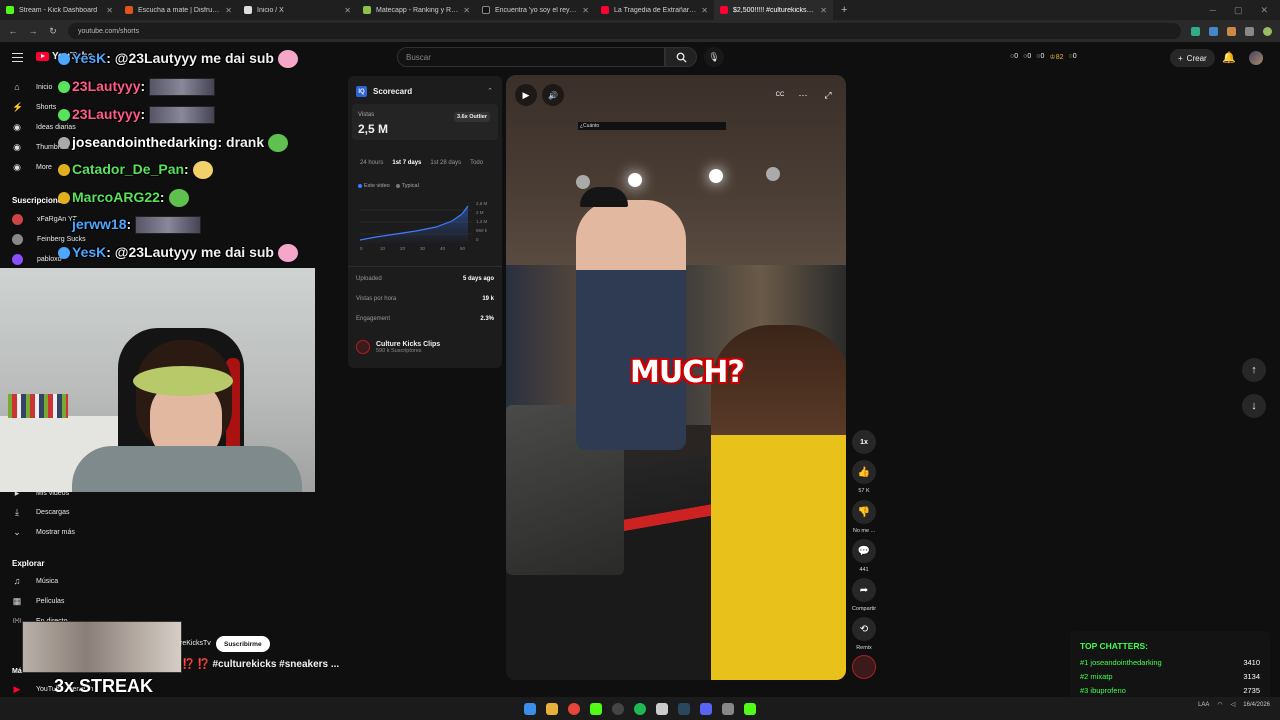 The image size is (1280, 720). I want to click on next-short-button: ↓, so click(1254, 406).